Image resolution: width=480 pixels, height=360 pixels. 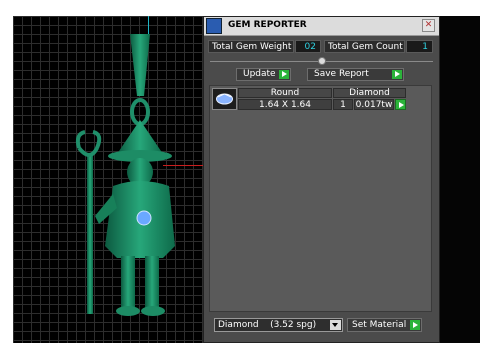 What do you see at coordinates (460, 179) in the screenshot?
I see `right-dark-strip` at bounding box center [460, 179].